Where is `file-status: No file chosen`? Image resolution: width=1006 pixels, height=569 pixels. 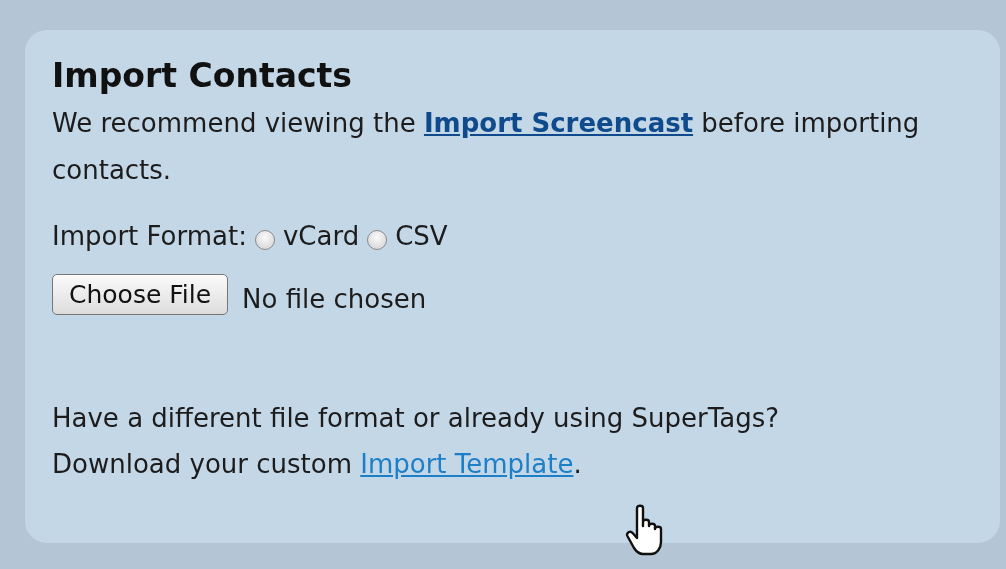
file-status: No file chosen is located at coordinates (334, 298).